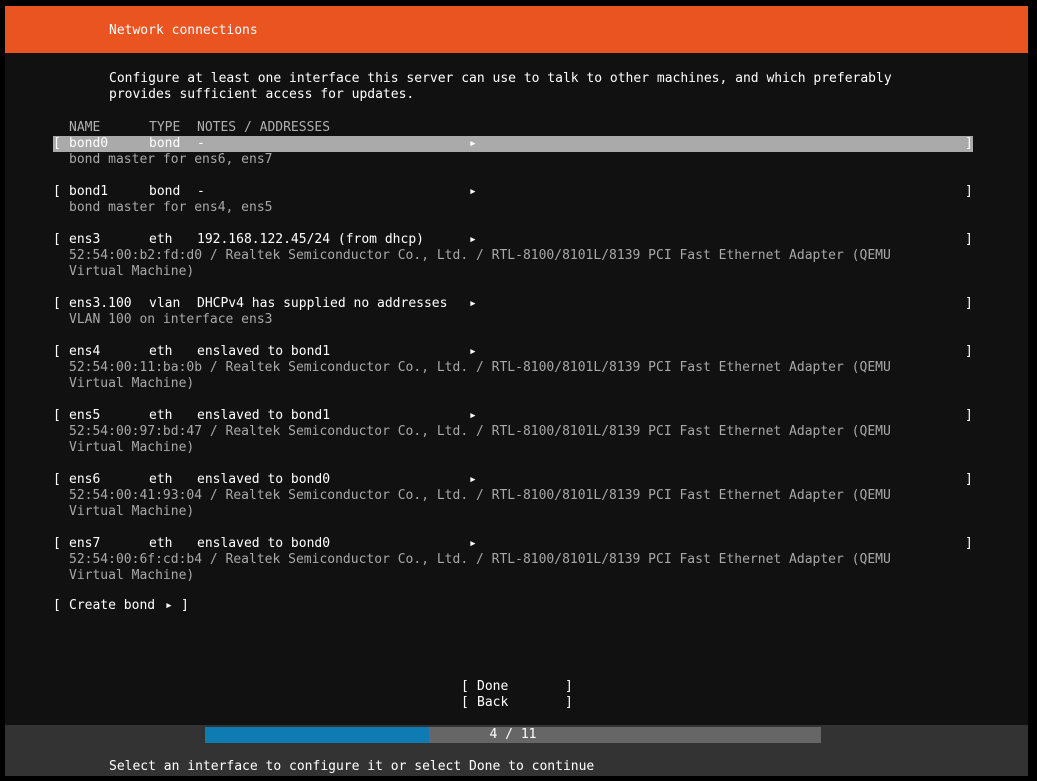 The width and height of the screenshot is (1037, 781). I want to click on column-header-notes: NOTES / ADDRESSES, so click(264, 127).